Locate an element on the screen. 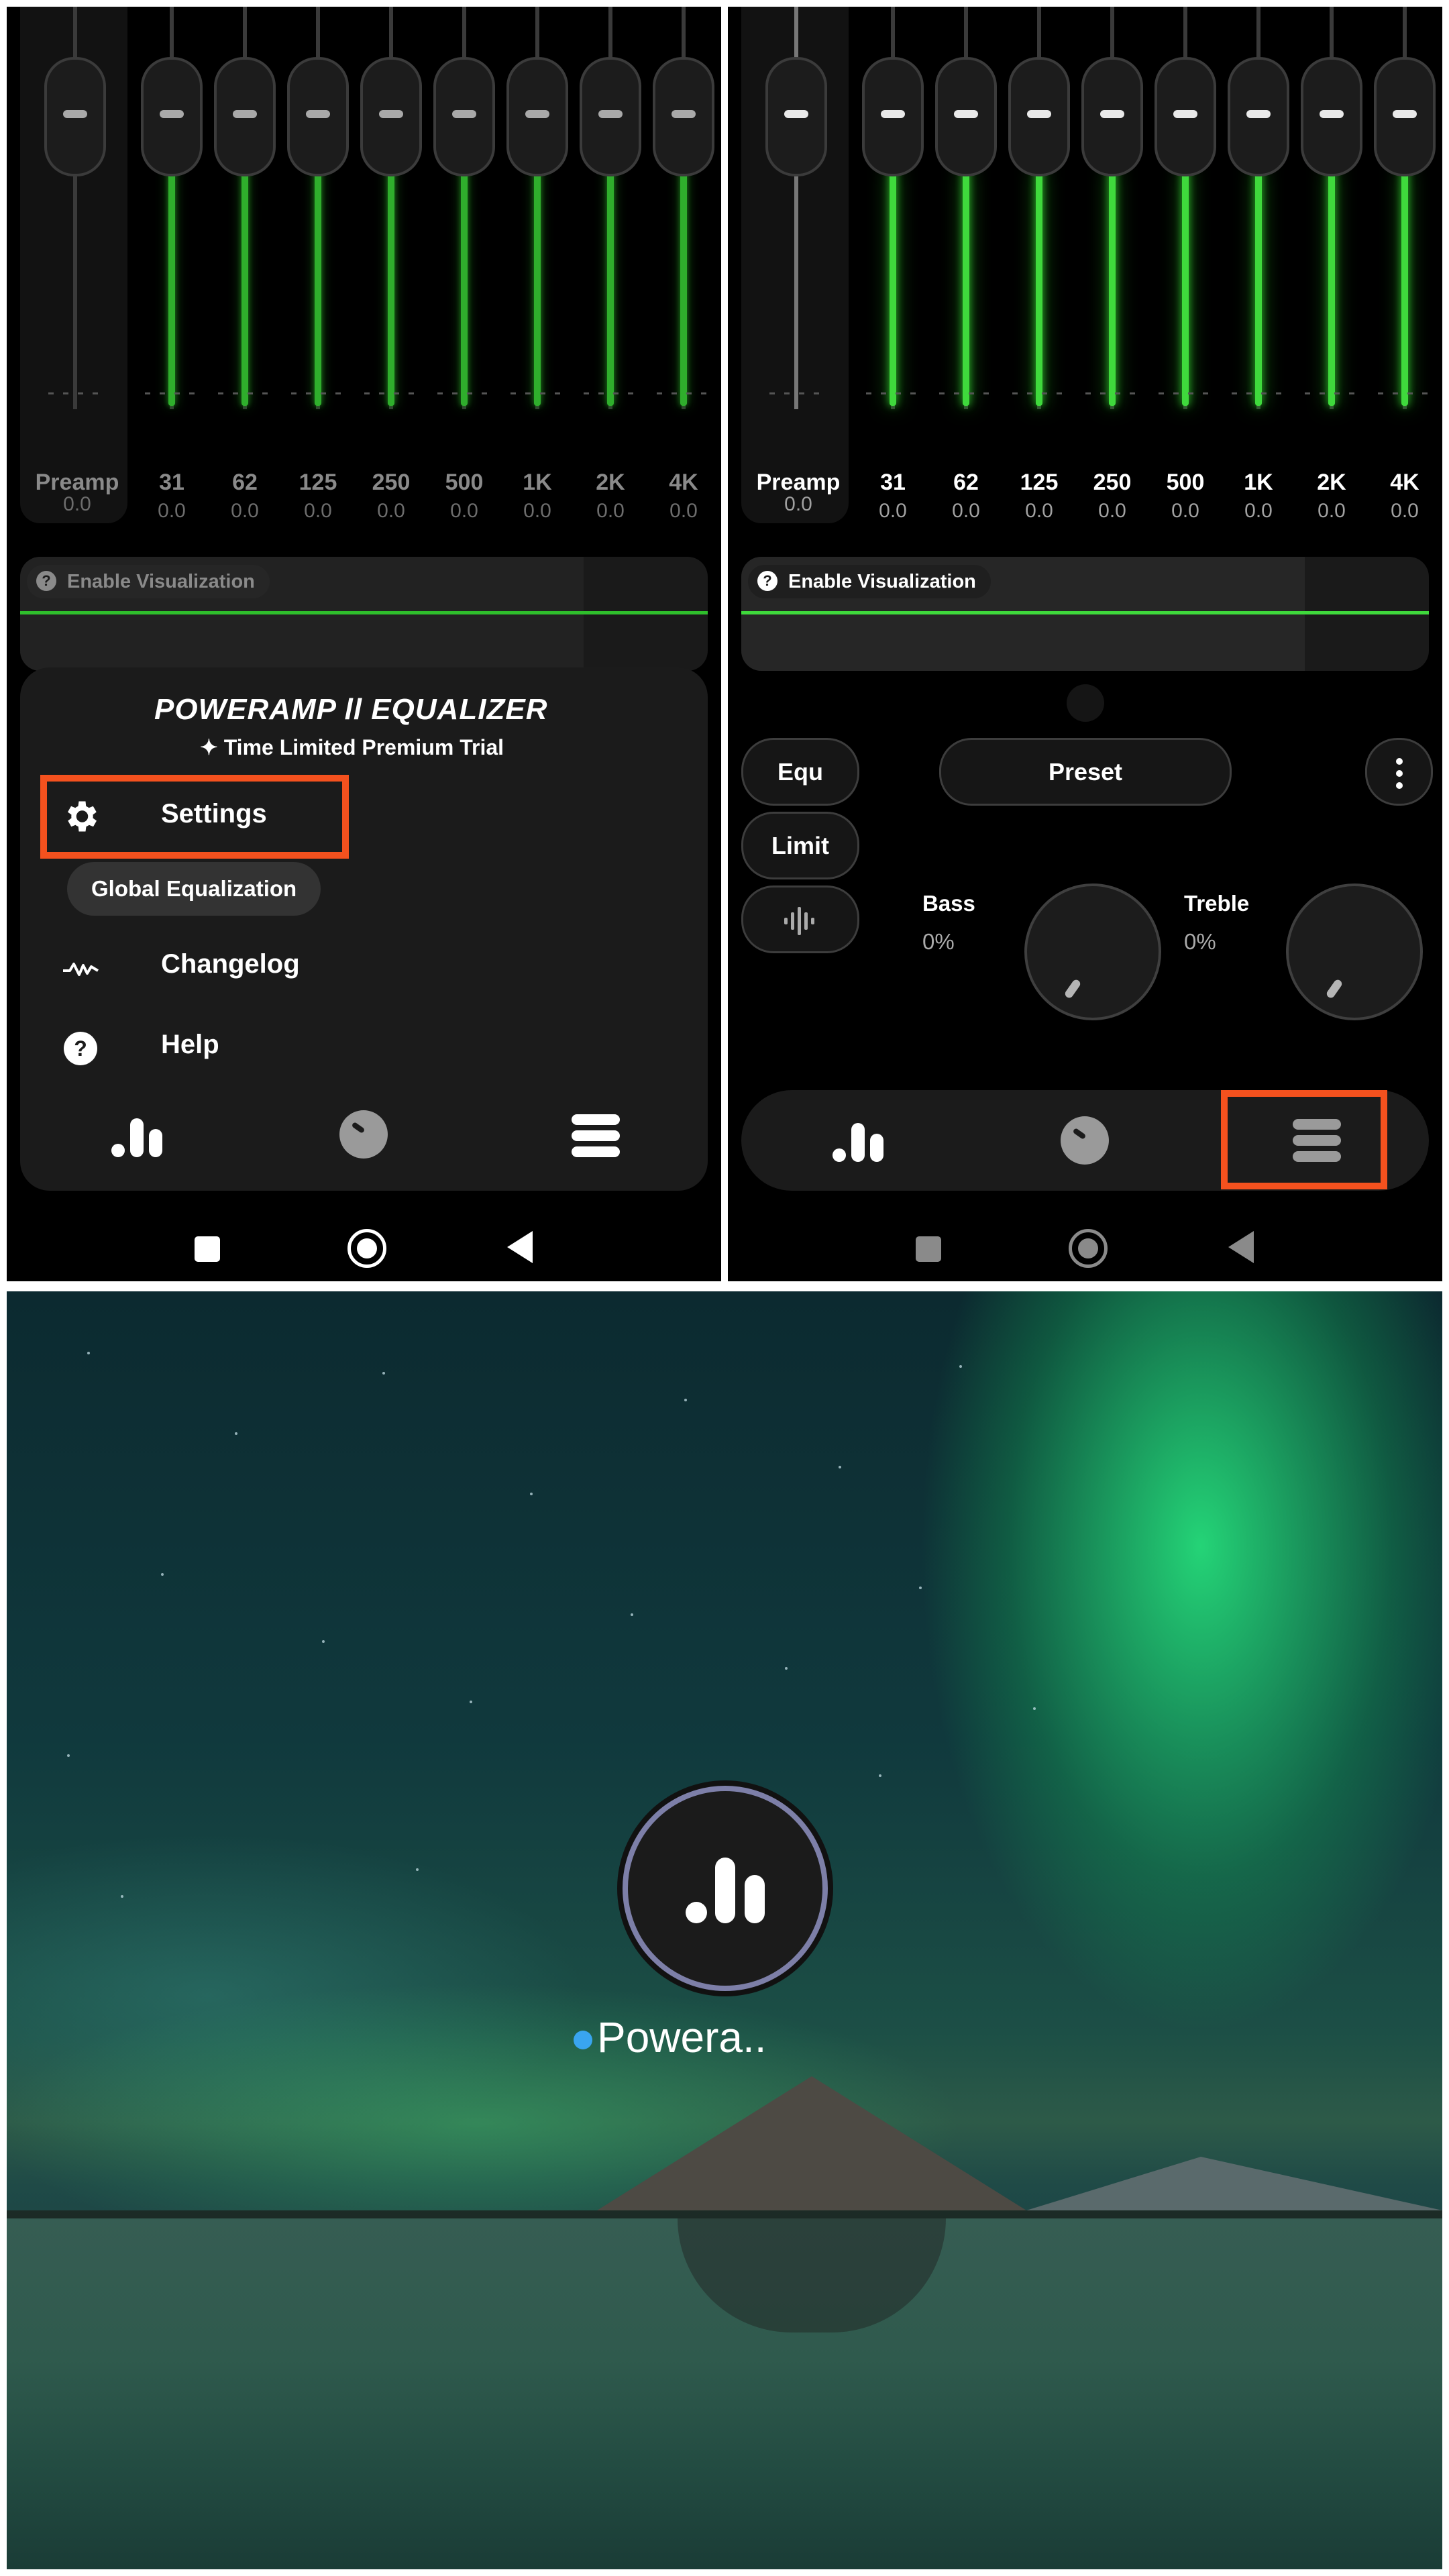 The width and height of the screenshot is (1449, 2576). overflow-menu-button is located at coordinates (1399, 772).